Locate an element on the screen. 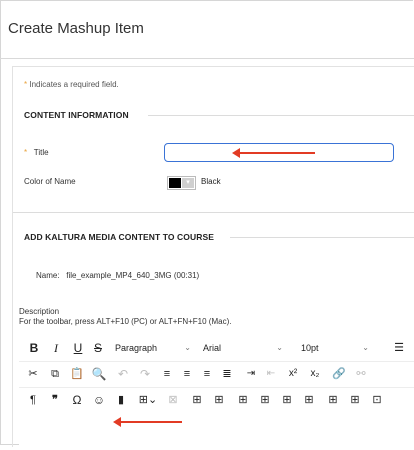  required-note: * Indicates a required field. is located at coordinates (71, 84).